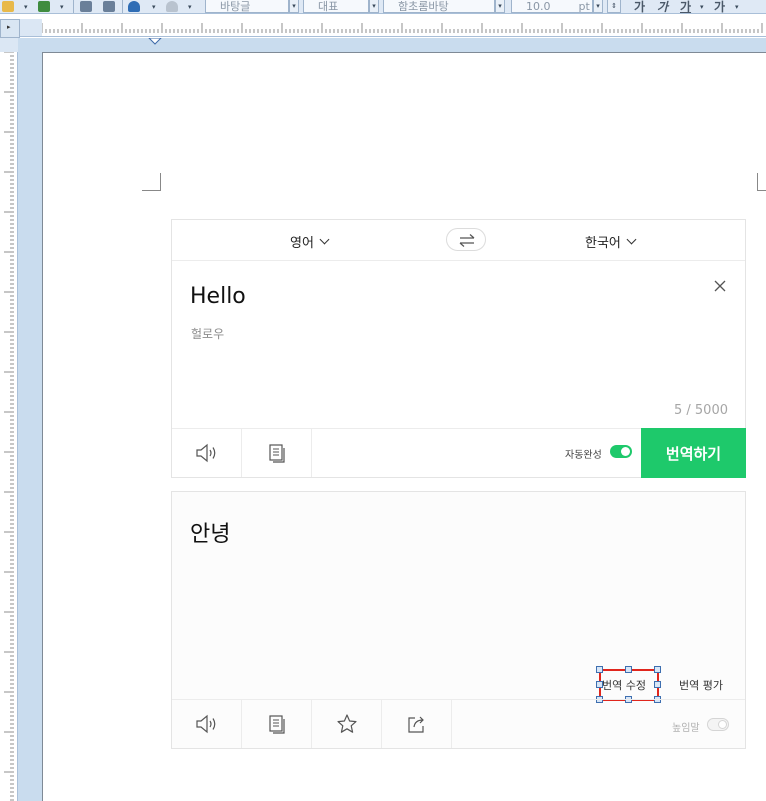 The height and width of the screenshot is (801, 766). What do you see at coordinates (302, 243) in the screenshot?
I see `source-language-label: 영어` at bounding box center [302, 243].